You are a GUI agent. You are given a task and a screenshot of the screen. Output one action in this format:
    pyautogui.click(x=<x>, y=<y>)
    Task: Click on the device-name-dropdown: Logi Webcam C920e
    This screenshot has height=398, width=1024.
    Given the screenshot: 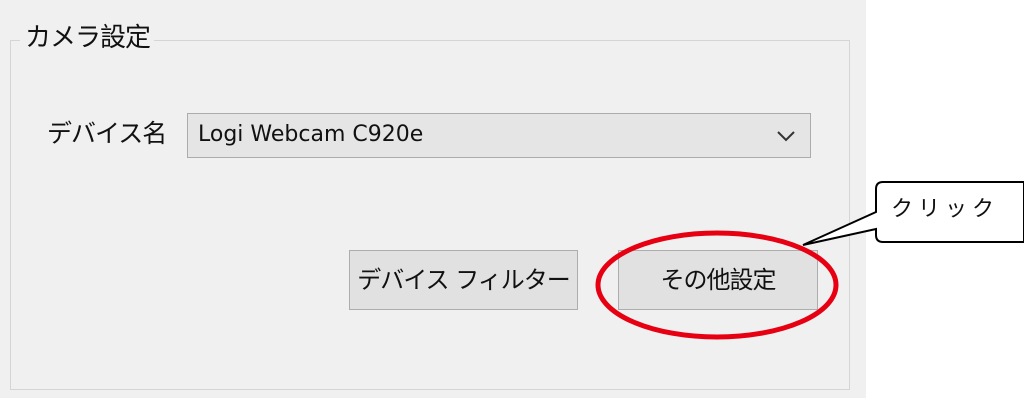 What is the action you would take?
    pyautogui.click(x=499, y=135)
    